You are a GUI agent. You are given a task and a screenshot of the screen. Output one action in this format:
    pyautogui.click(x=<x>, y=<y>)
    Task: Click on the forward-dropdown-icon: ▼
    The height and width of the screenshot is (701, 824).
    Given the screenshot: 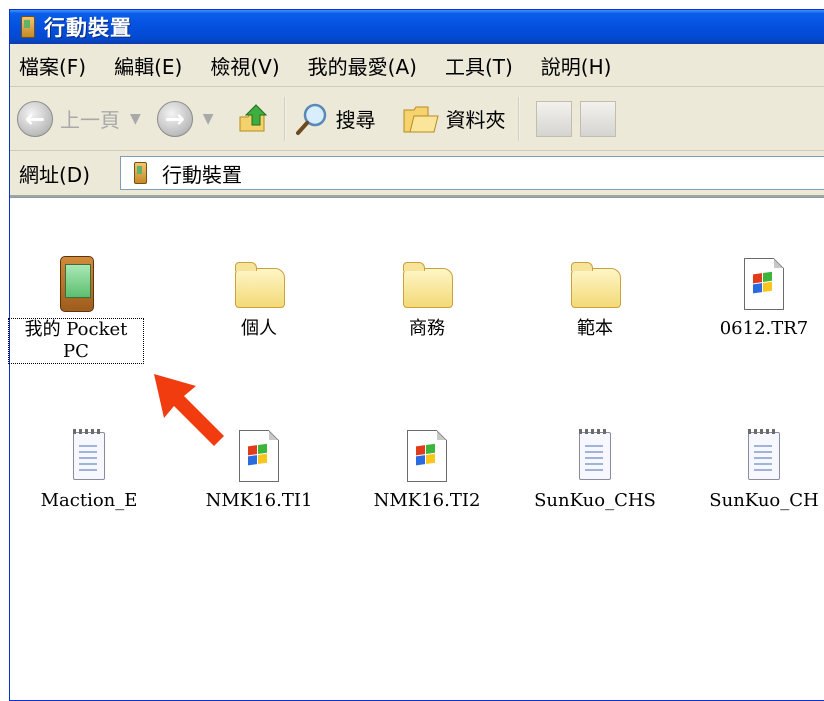 What is the action you would take?
    pyautogui.click(x=208, y=119)
    